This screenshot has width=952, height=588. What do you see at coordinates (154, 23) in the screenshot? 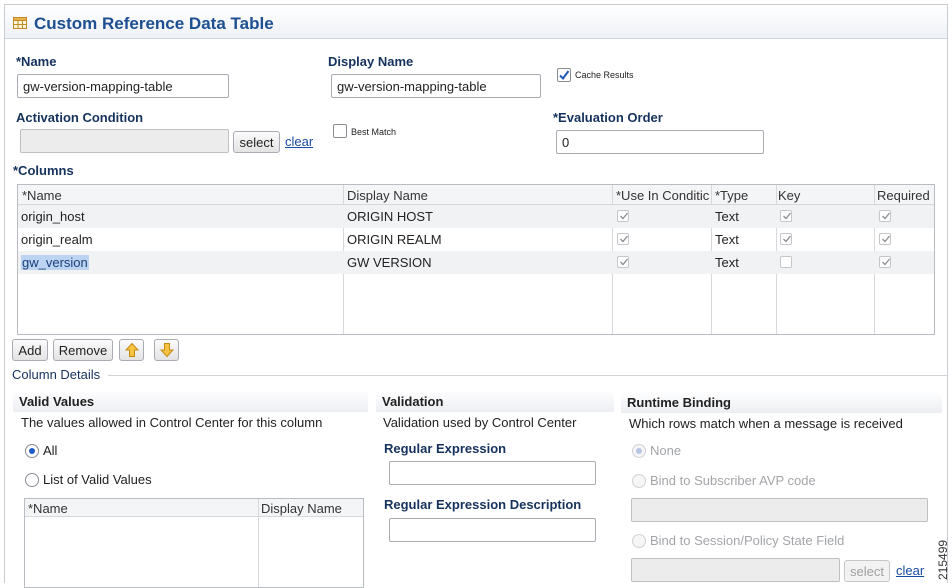
I see `page-title: Custom Reference Data Table` at bounding box center [154, 23].